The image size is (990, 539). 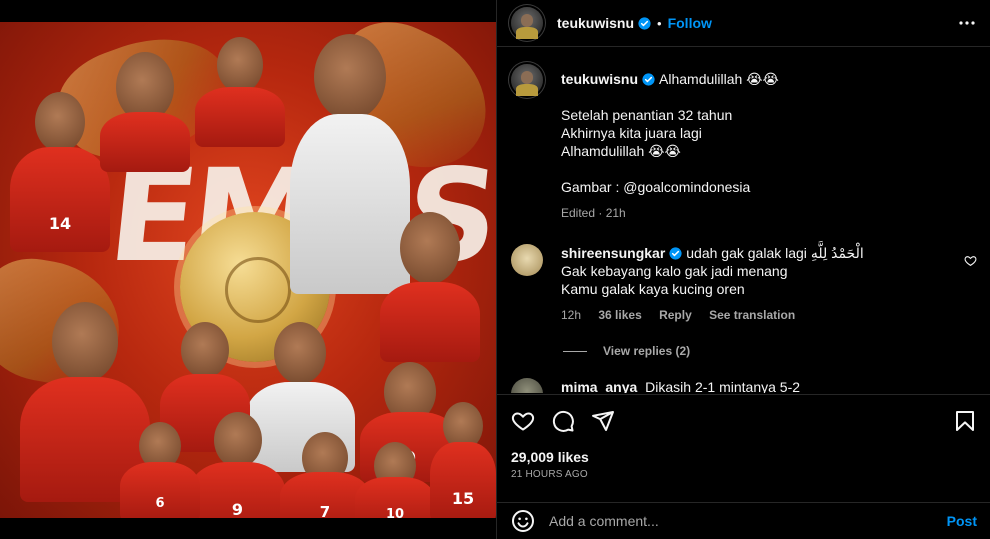 I want to click on comment-line: Kamu galak kaya kucing oren, so click(x=653, y=289).